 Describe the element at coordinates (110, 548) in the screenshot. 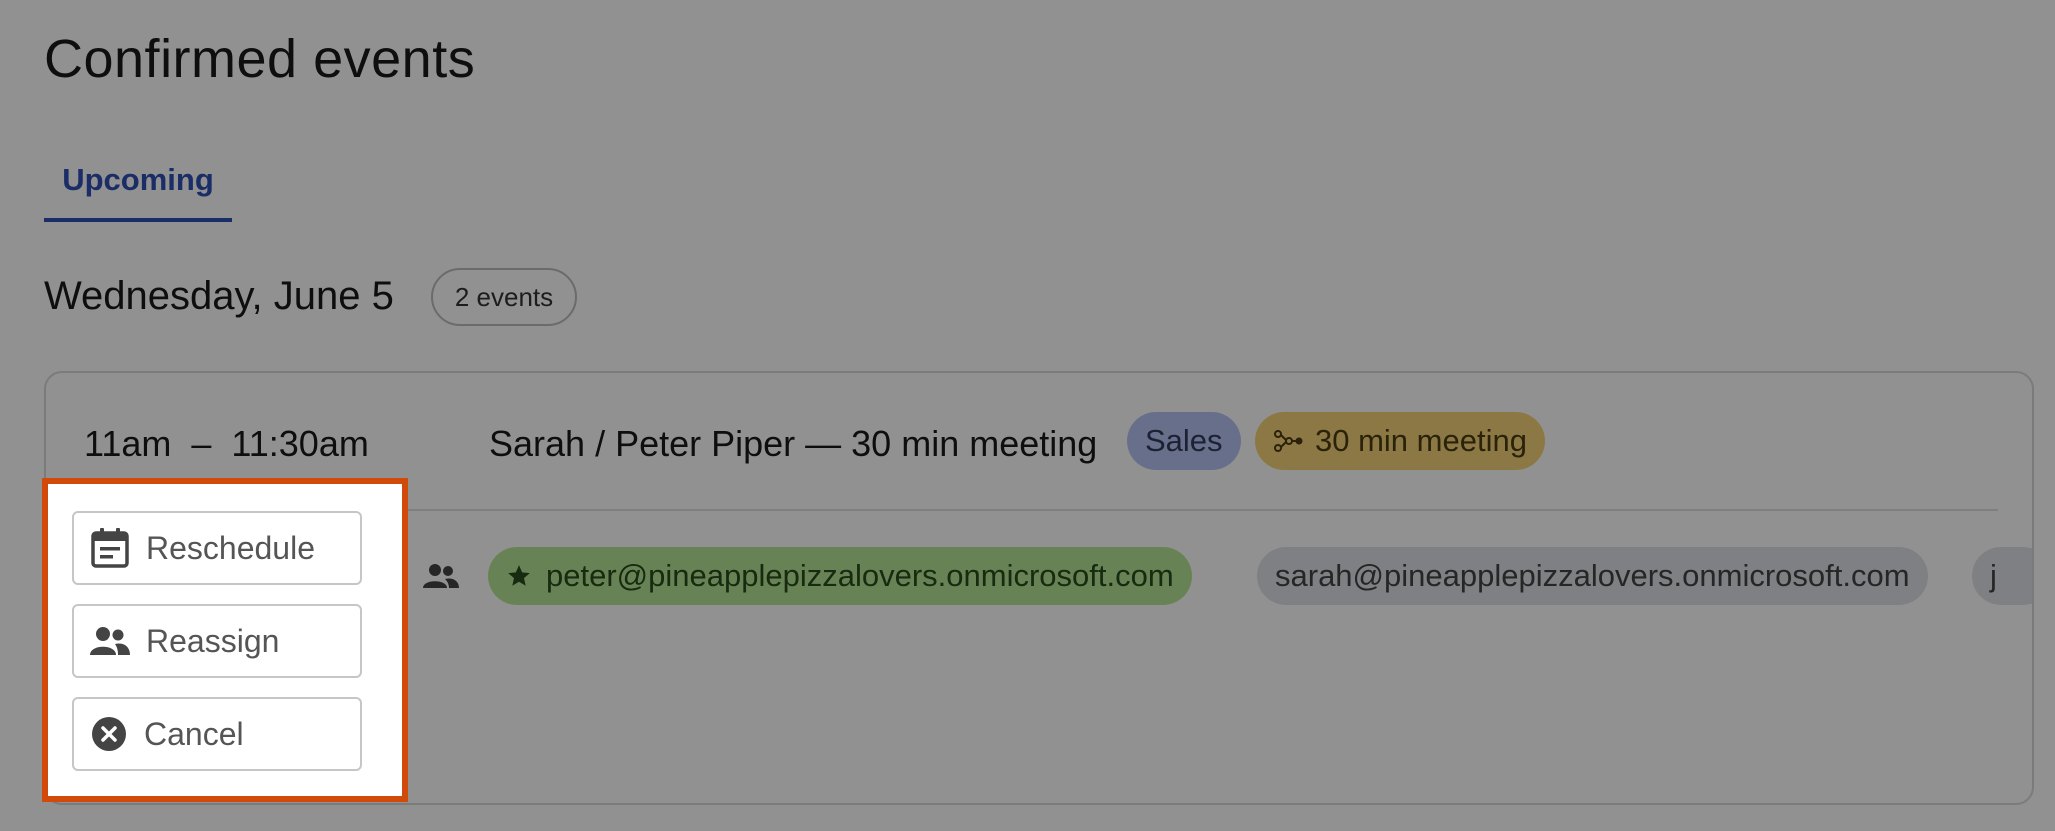

I see `calendar-icon` at that location.